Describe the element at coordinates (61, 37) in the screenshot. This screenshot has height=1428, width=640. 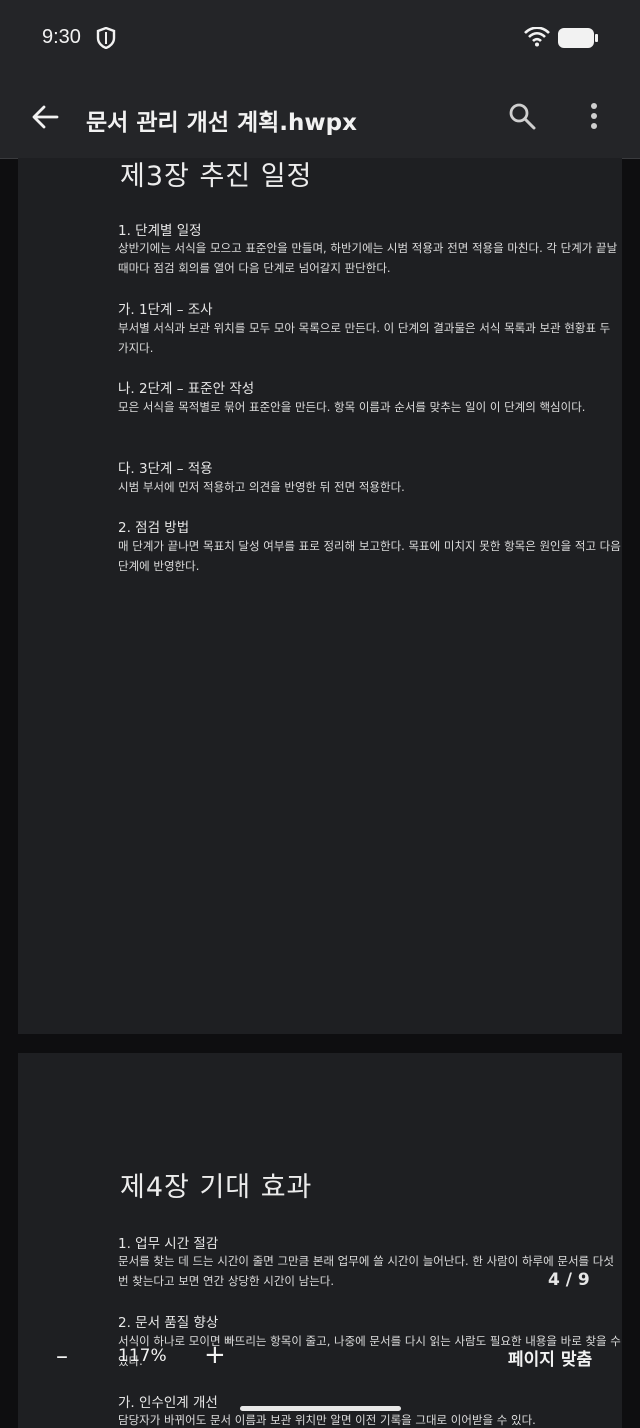
I see `status-time: 9:30` at that location.